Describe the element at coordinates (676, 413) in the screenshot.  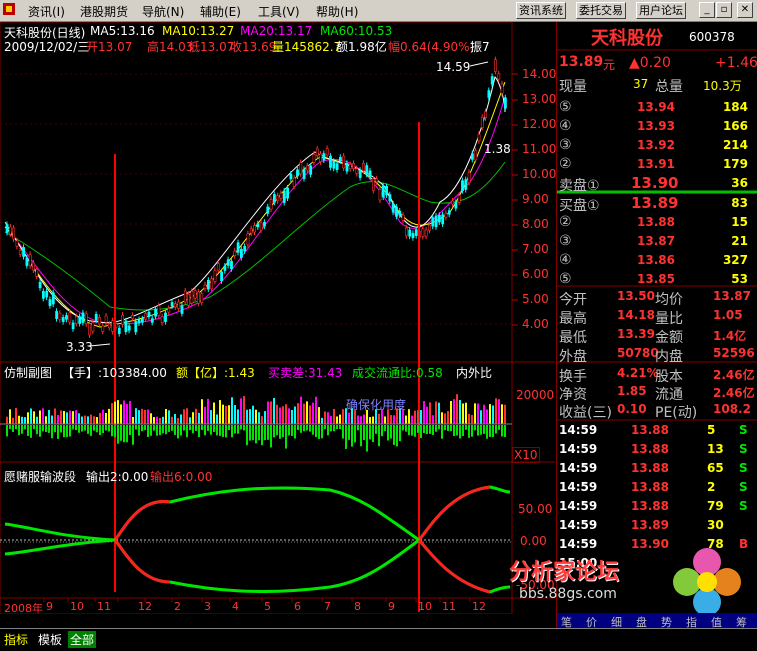
I see `stat-label: PE(动)` at that location.